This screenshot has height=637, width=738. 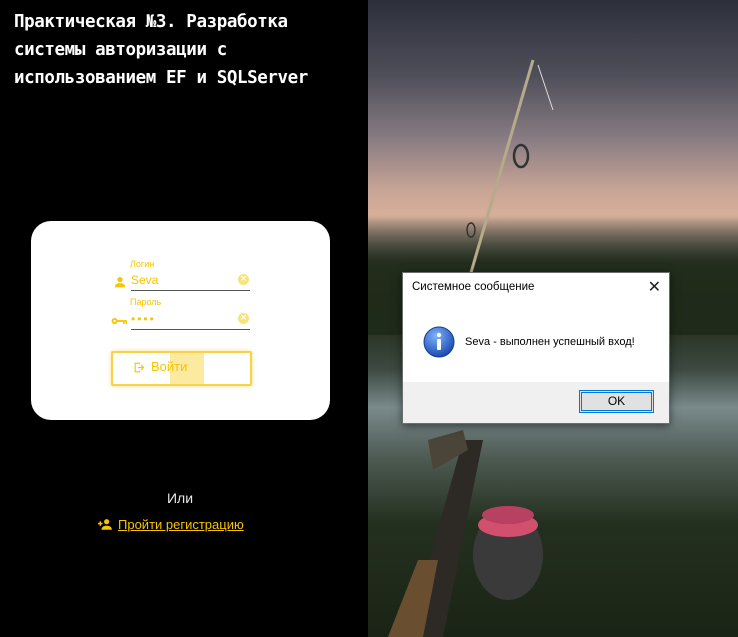 What do you see at coordinates (190, 319) in the screenshot?
I see `password-field` at bounding box center [190, 319].